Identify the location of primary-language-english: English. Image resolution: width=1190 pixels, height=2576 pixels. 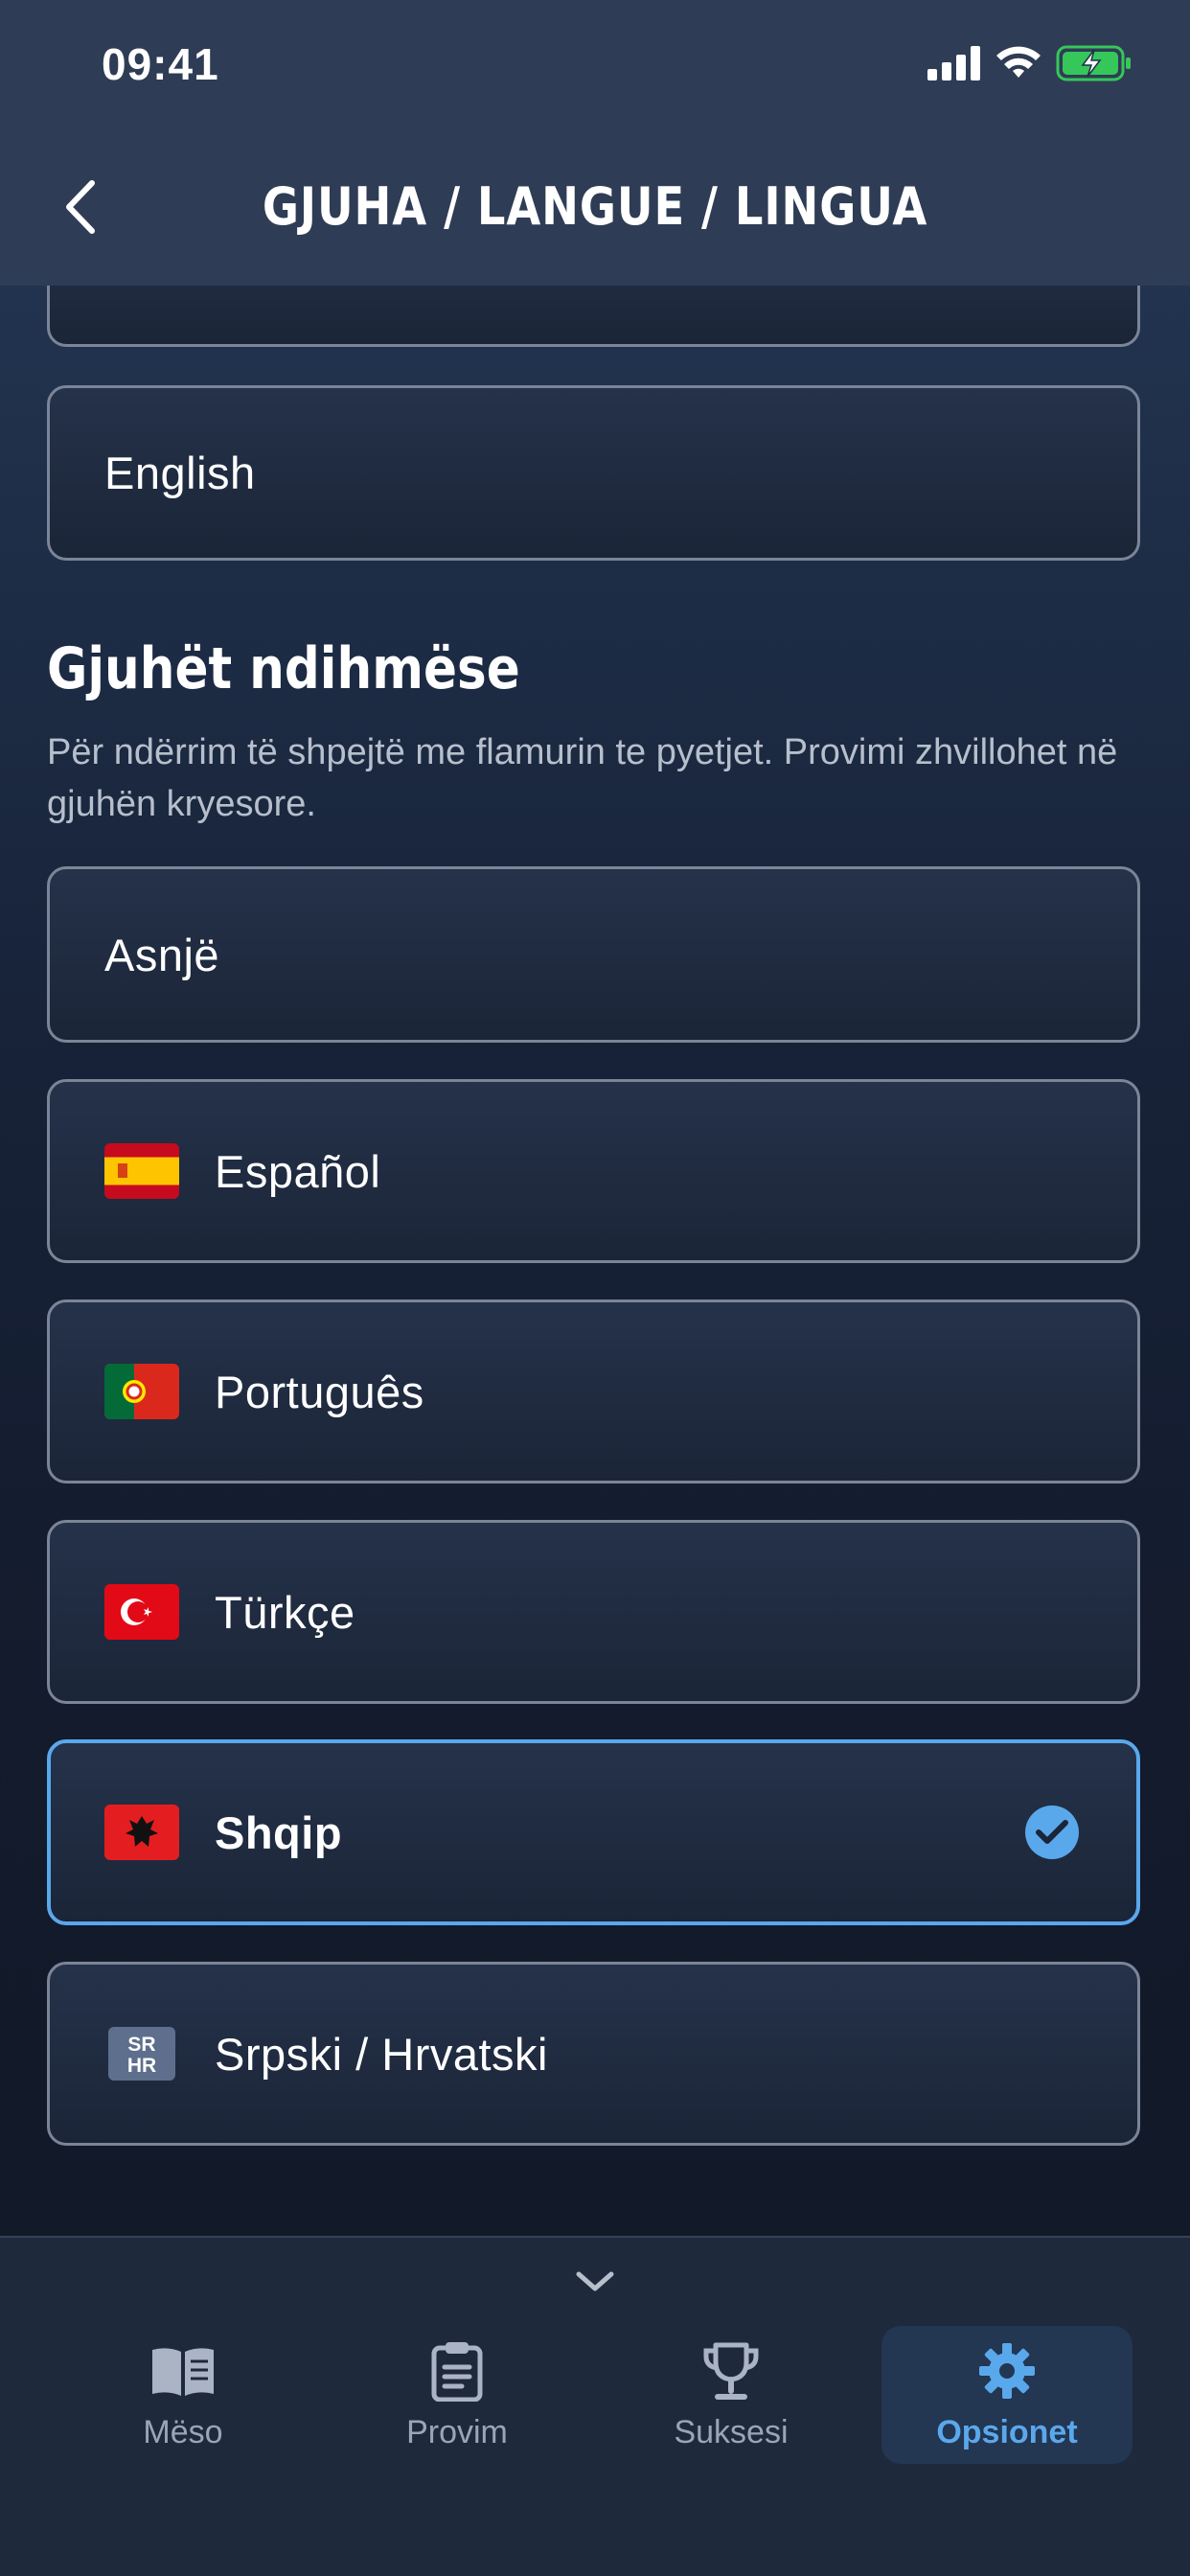
(593, 473).